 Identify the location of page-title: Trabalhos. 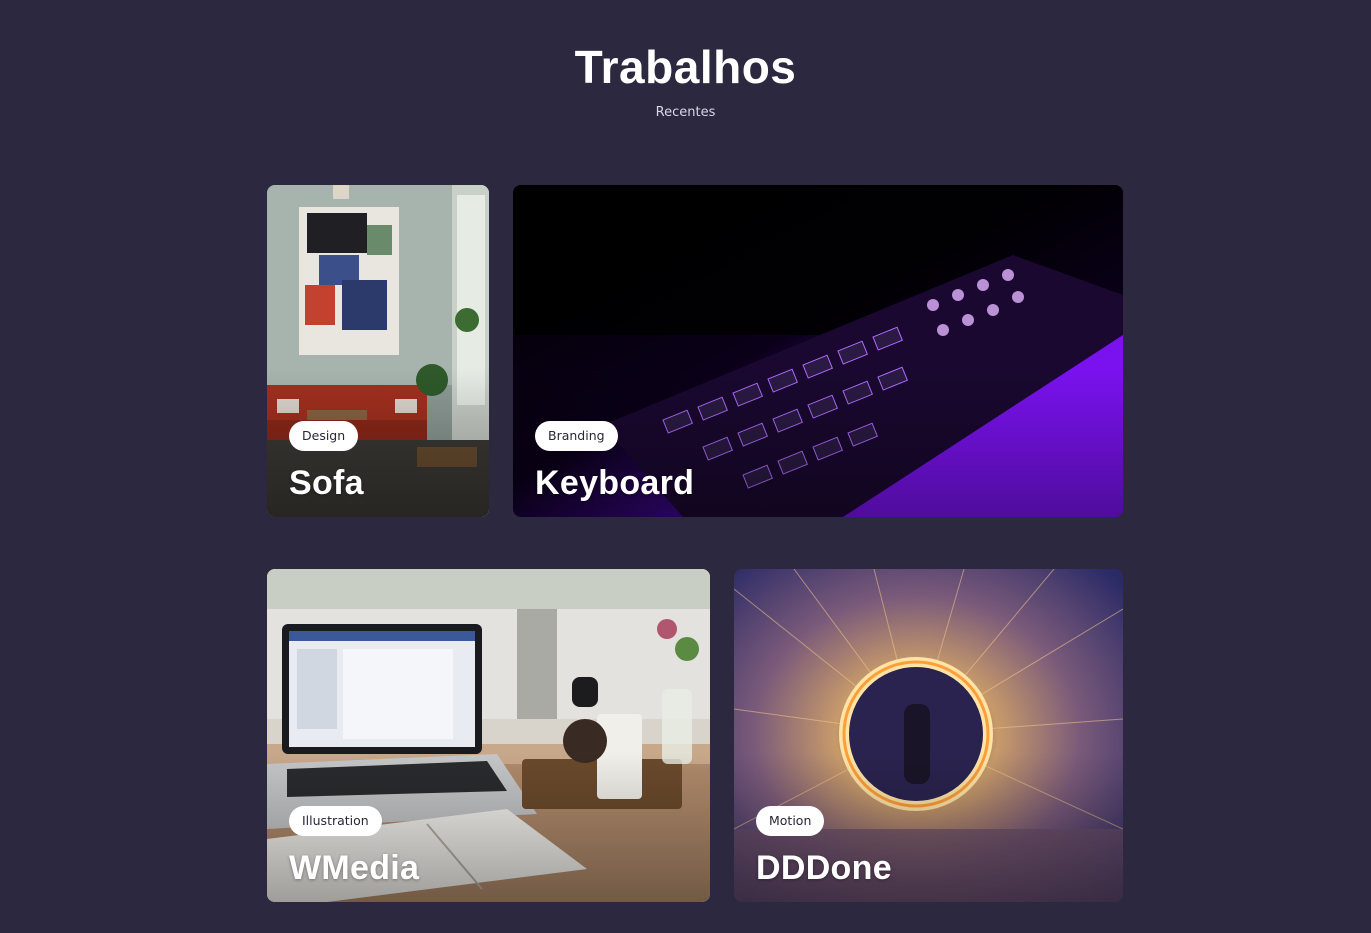
(685, 67).